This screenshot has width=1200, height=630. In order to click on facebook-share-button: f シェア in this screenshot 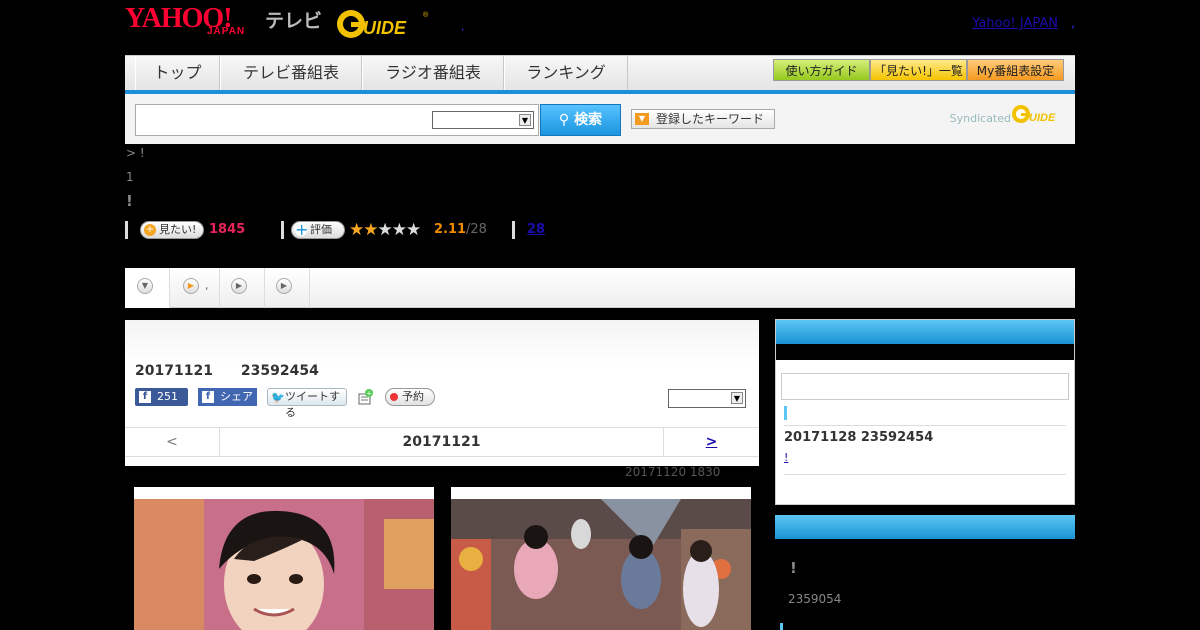, I will do `click(227, 397)`.